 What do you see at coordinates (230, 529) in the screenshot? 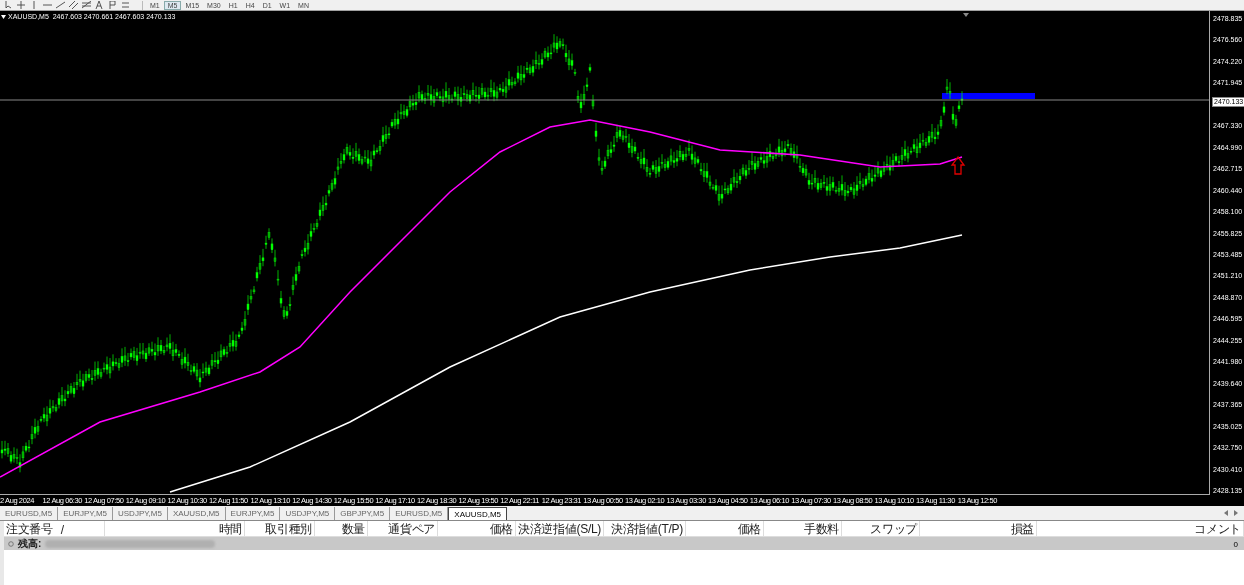
I see `column-title: 時間` at bounding box center [230, 529].